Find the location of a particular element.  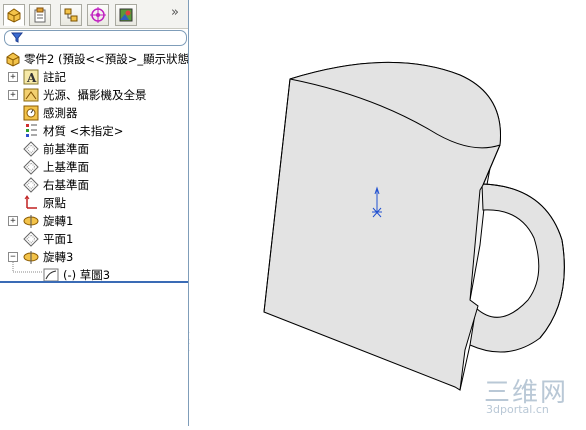

sensor-icon is located at coordinates (31, 113).